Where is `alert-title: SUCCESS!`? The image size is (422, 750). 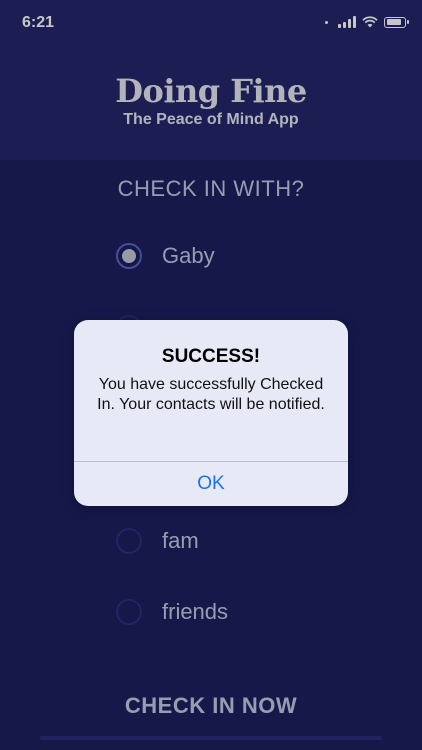 alert-title: SUCCESS! is located at coordinates (211, 356).